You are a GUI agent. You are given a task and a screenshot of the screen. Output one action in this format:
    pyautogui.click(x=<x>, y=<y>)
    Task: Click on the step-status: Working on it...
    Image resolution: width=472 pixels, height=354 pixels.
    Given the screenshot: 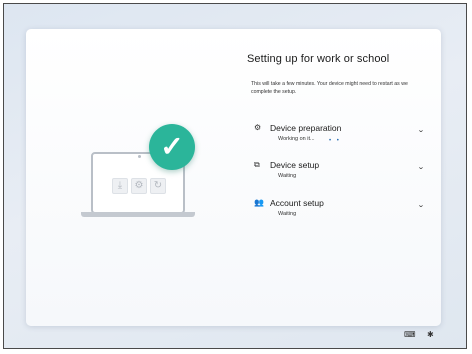 What is the action you would take?
    pyautogui.click(x=296, y=139)
    